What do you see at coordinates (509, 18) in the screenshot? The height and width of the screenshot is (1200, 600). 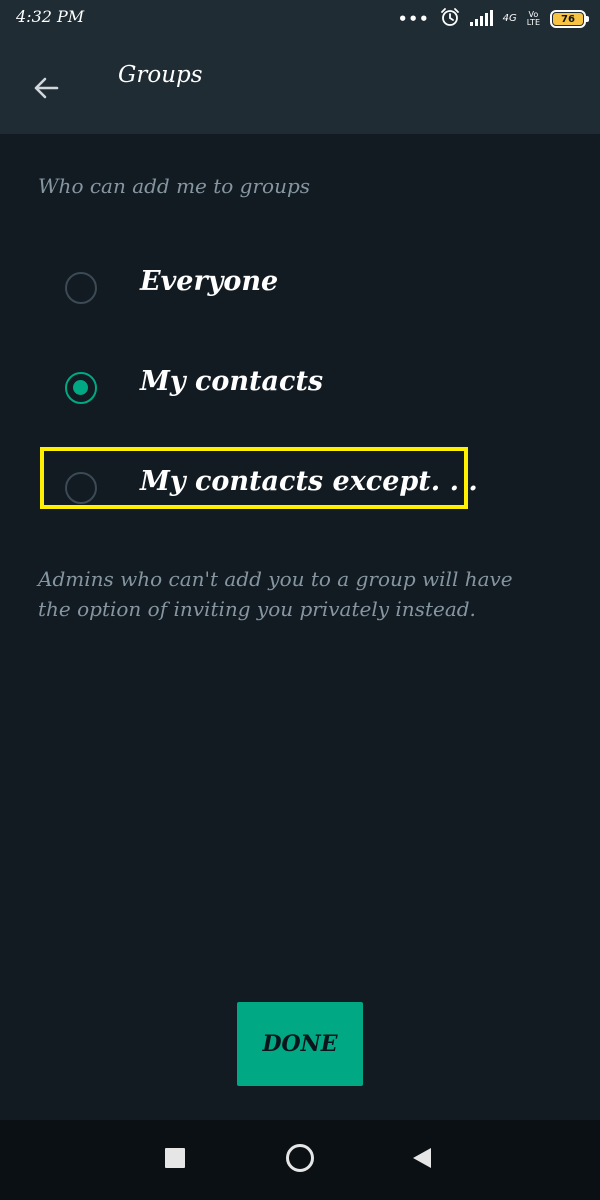 I see `network-type-label: 4G` at bounding box center [509, 18].